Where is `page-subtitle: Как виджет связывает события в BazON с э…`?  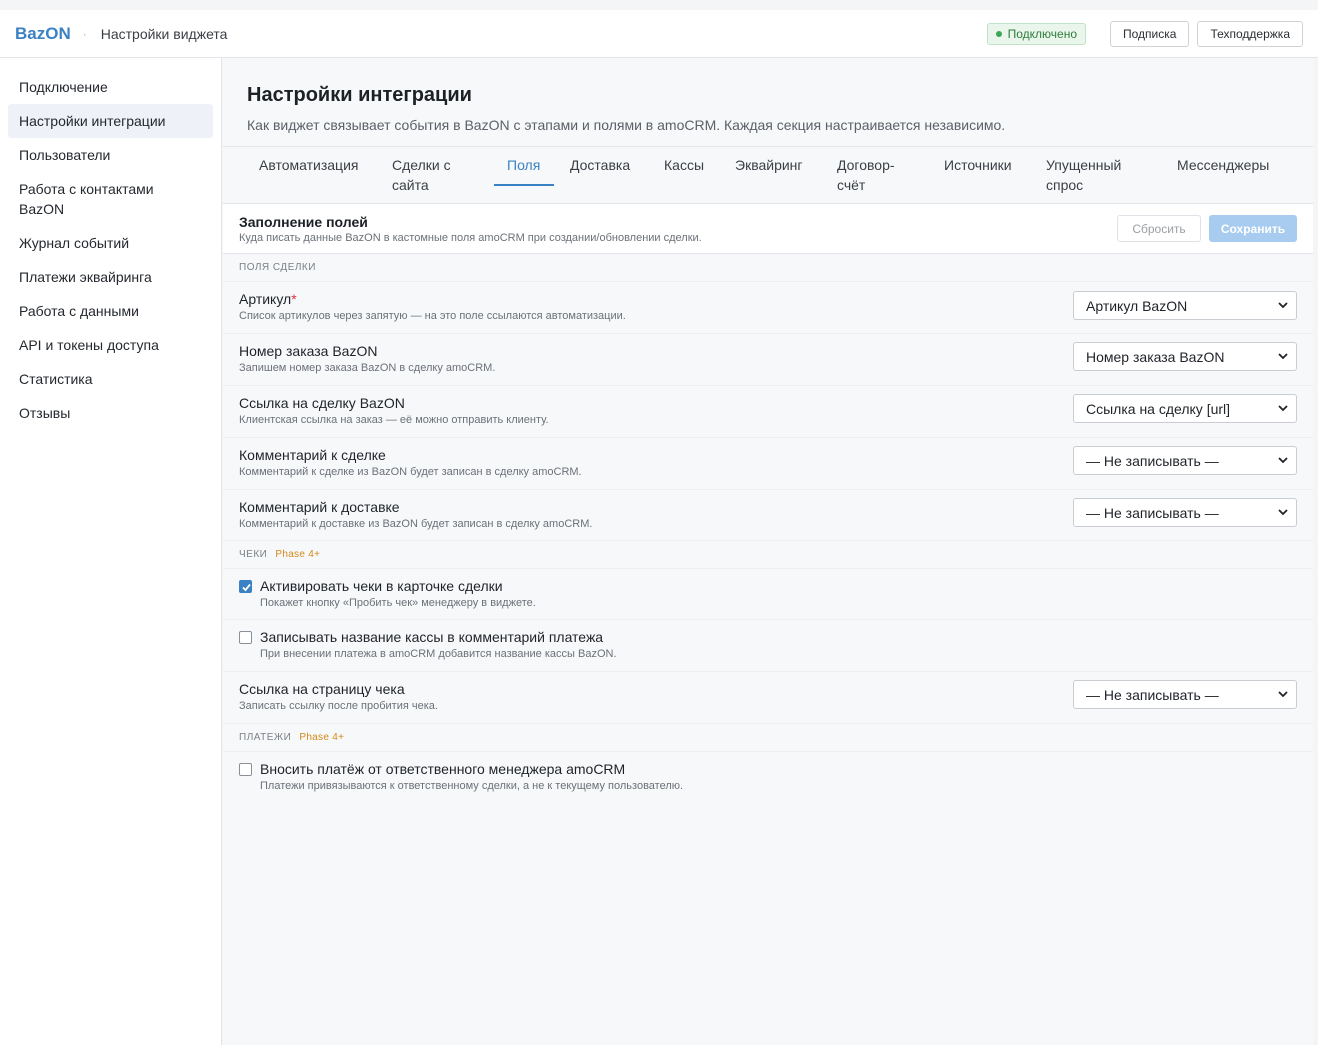 page-subtitle: Как виджет связывает события в BazON с э… is located at coordinates (626, 125).